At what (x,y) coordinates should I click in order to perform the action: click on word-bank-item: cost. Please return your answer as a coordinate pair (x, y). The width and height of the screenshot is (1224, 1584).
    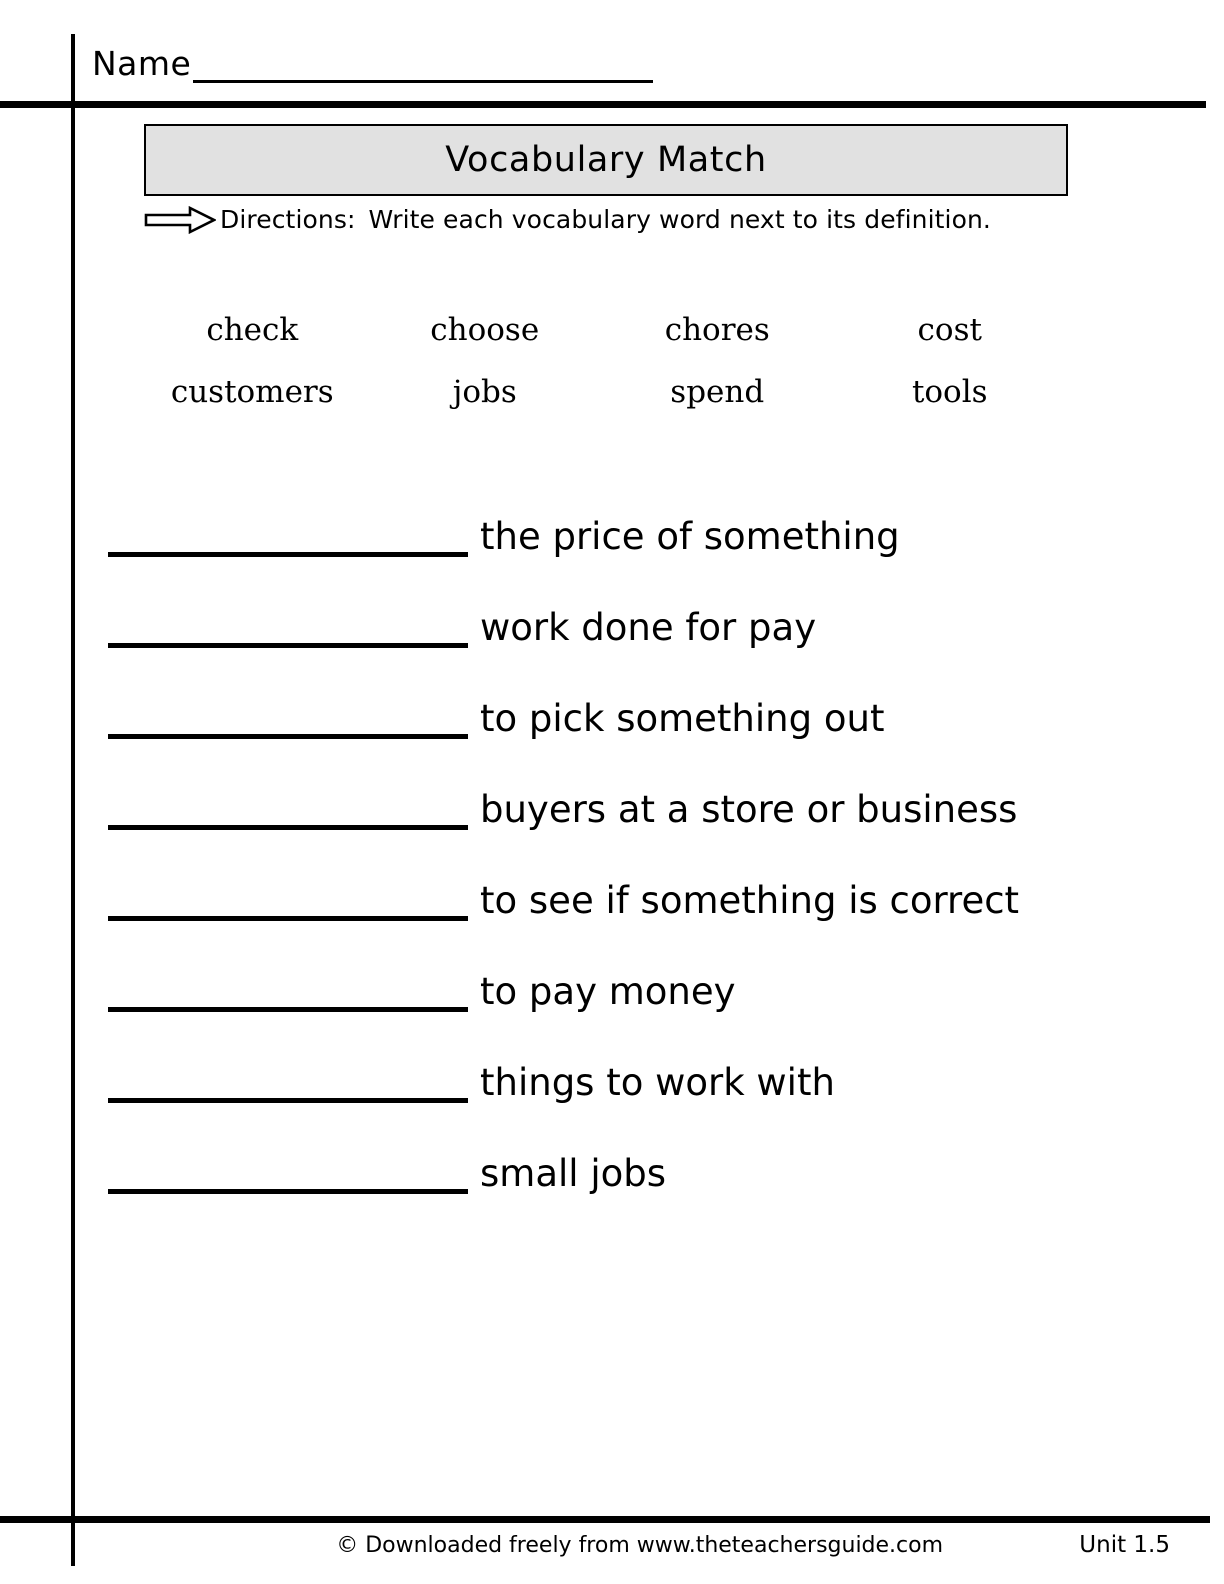
    Looking at the image, I should click on (950, 330).